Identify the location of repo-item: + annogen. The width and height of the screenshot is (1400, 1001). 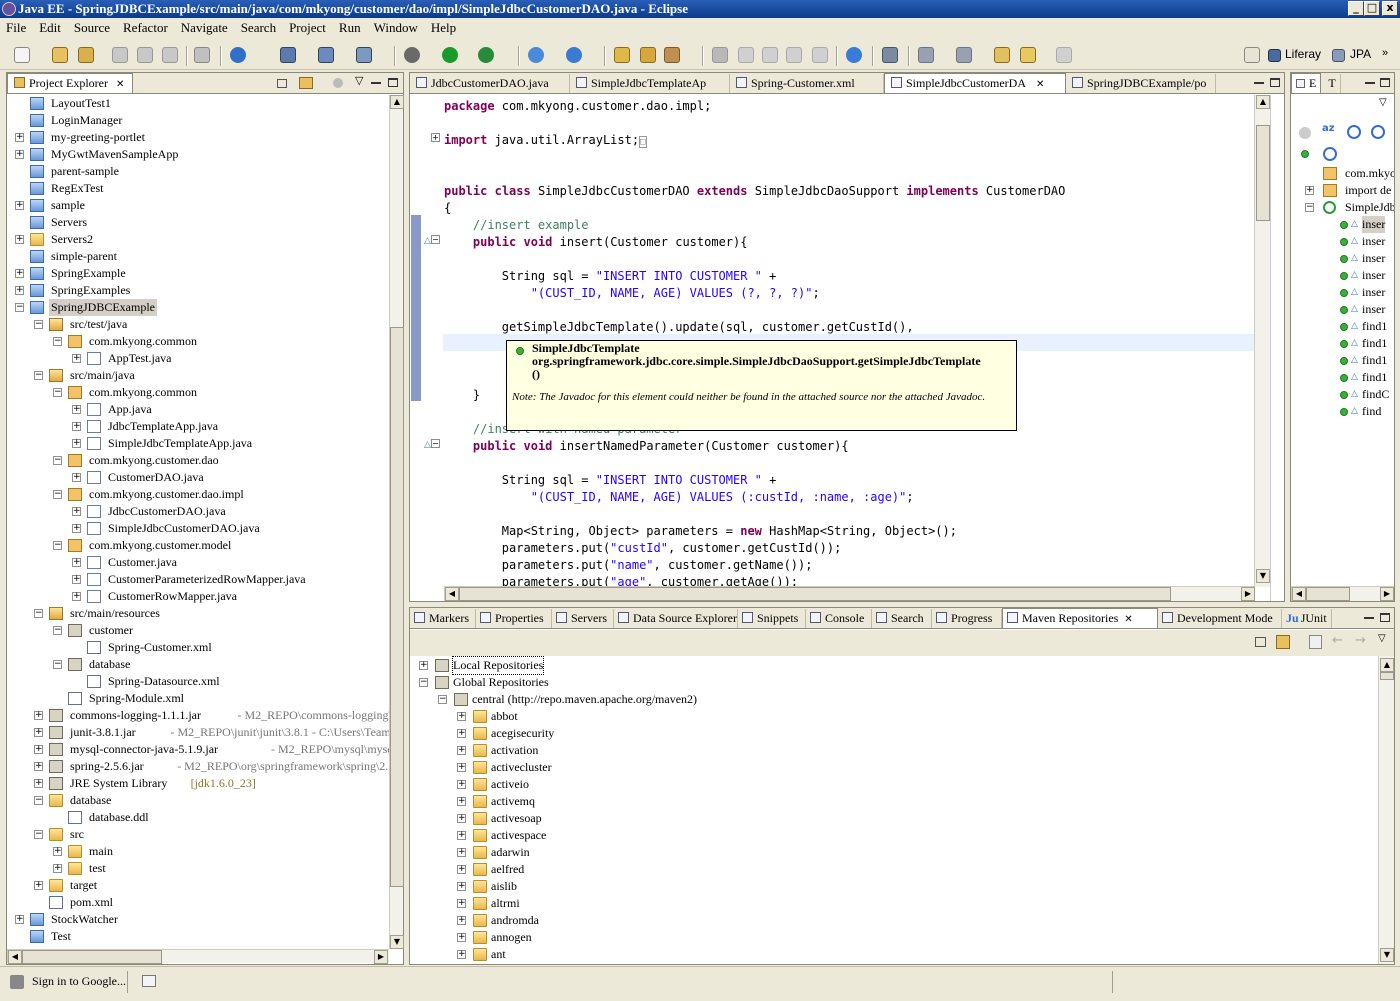
(890, 937).